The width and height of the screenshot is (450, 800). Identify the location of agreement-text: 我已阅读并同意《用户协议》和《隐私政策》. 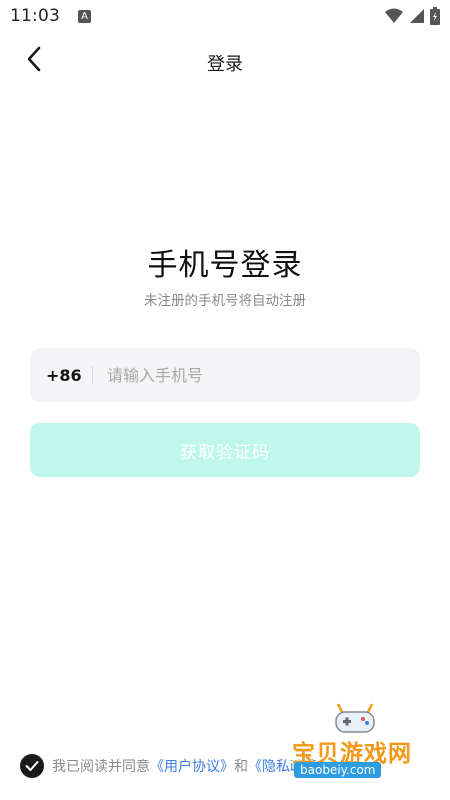
(192, 766).